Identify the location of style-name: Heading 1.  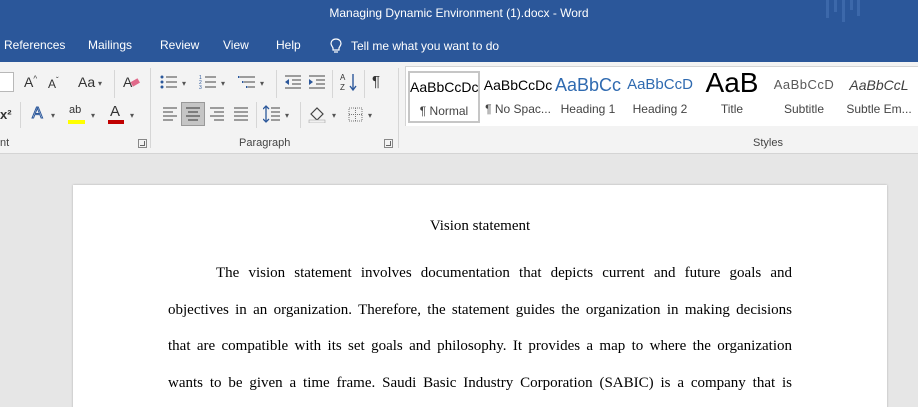
(588, 109).